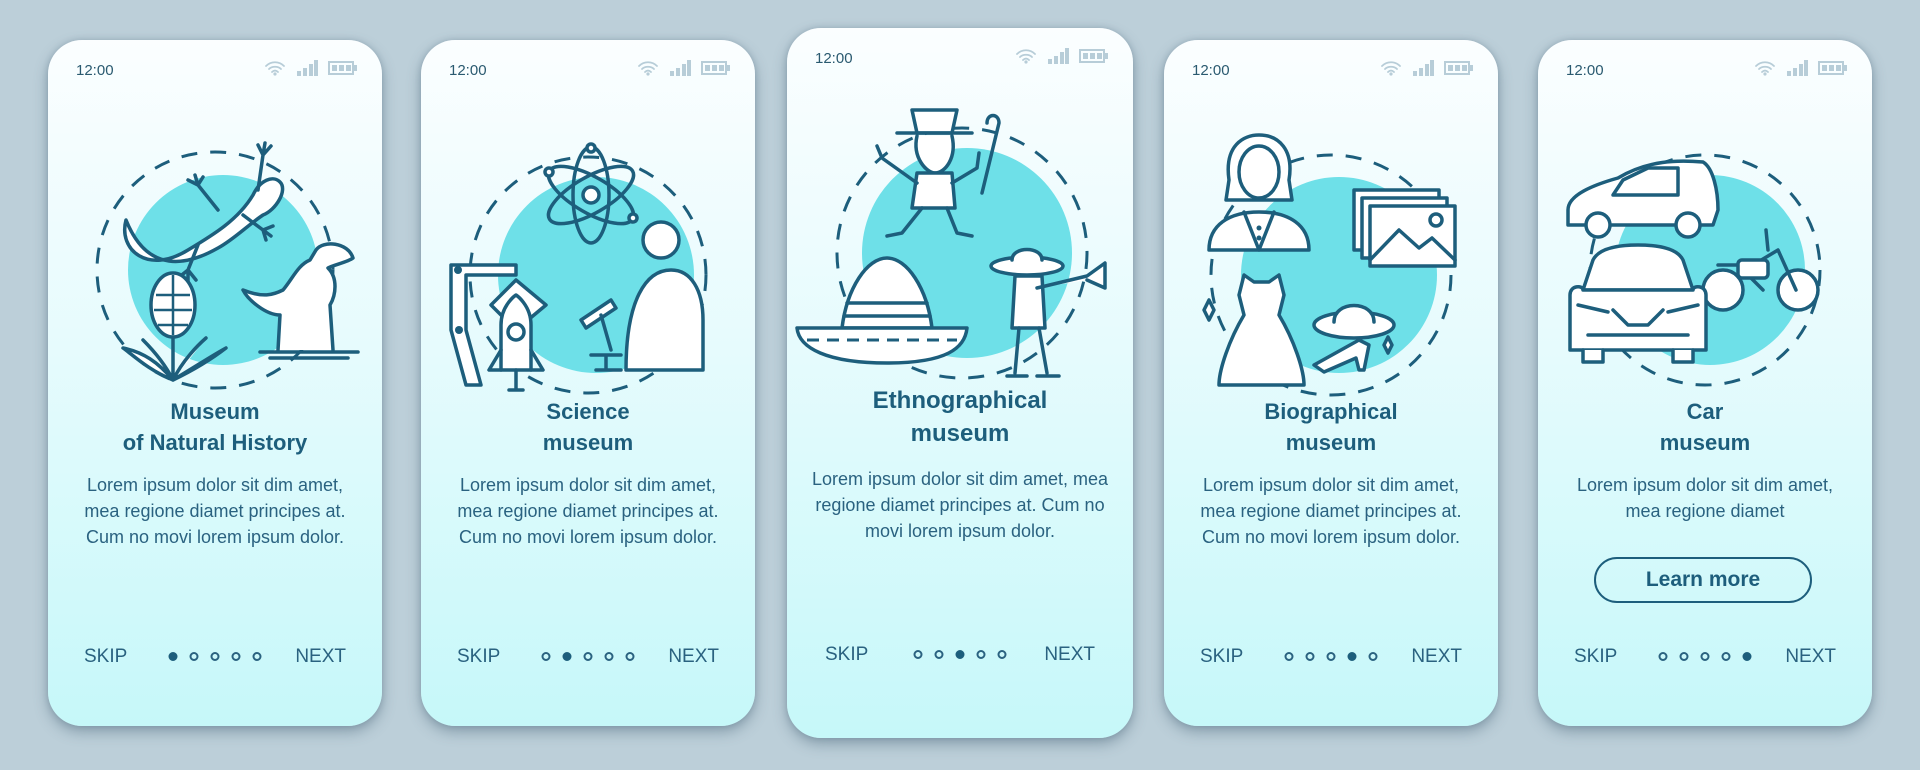 The image size is (1920, 770). What do you see at coordinates (215, 427) in the screenshot?
I see `card-title: Museum of Natural History` at bounding box center [215, 427].